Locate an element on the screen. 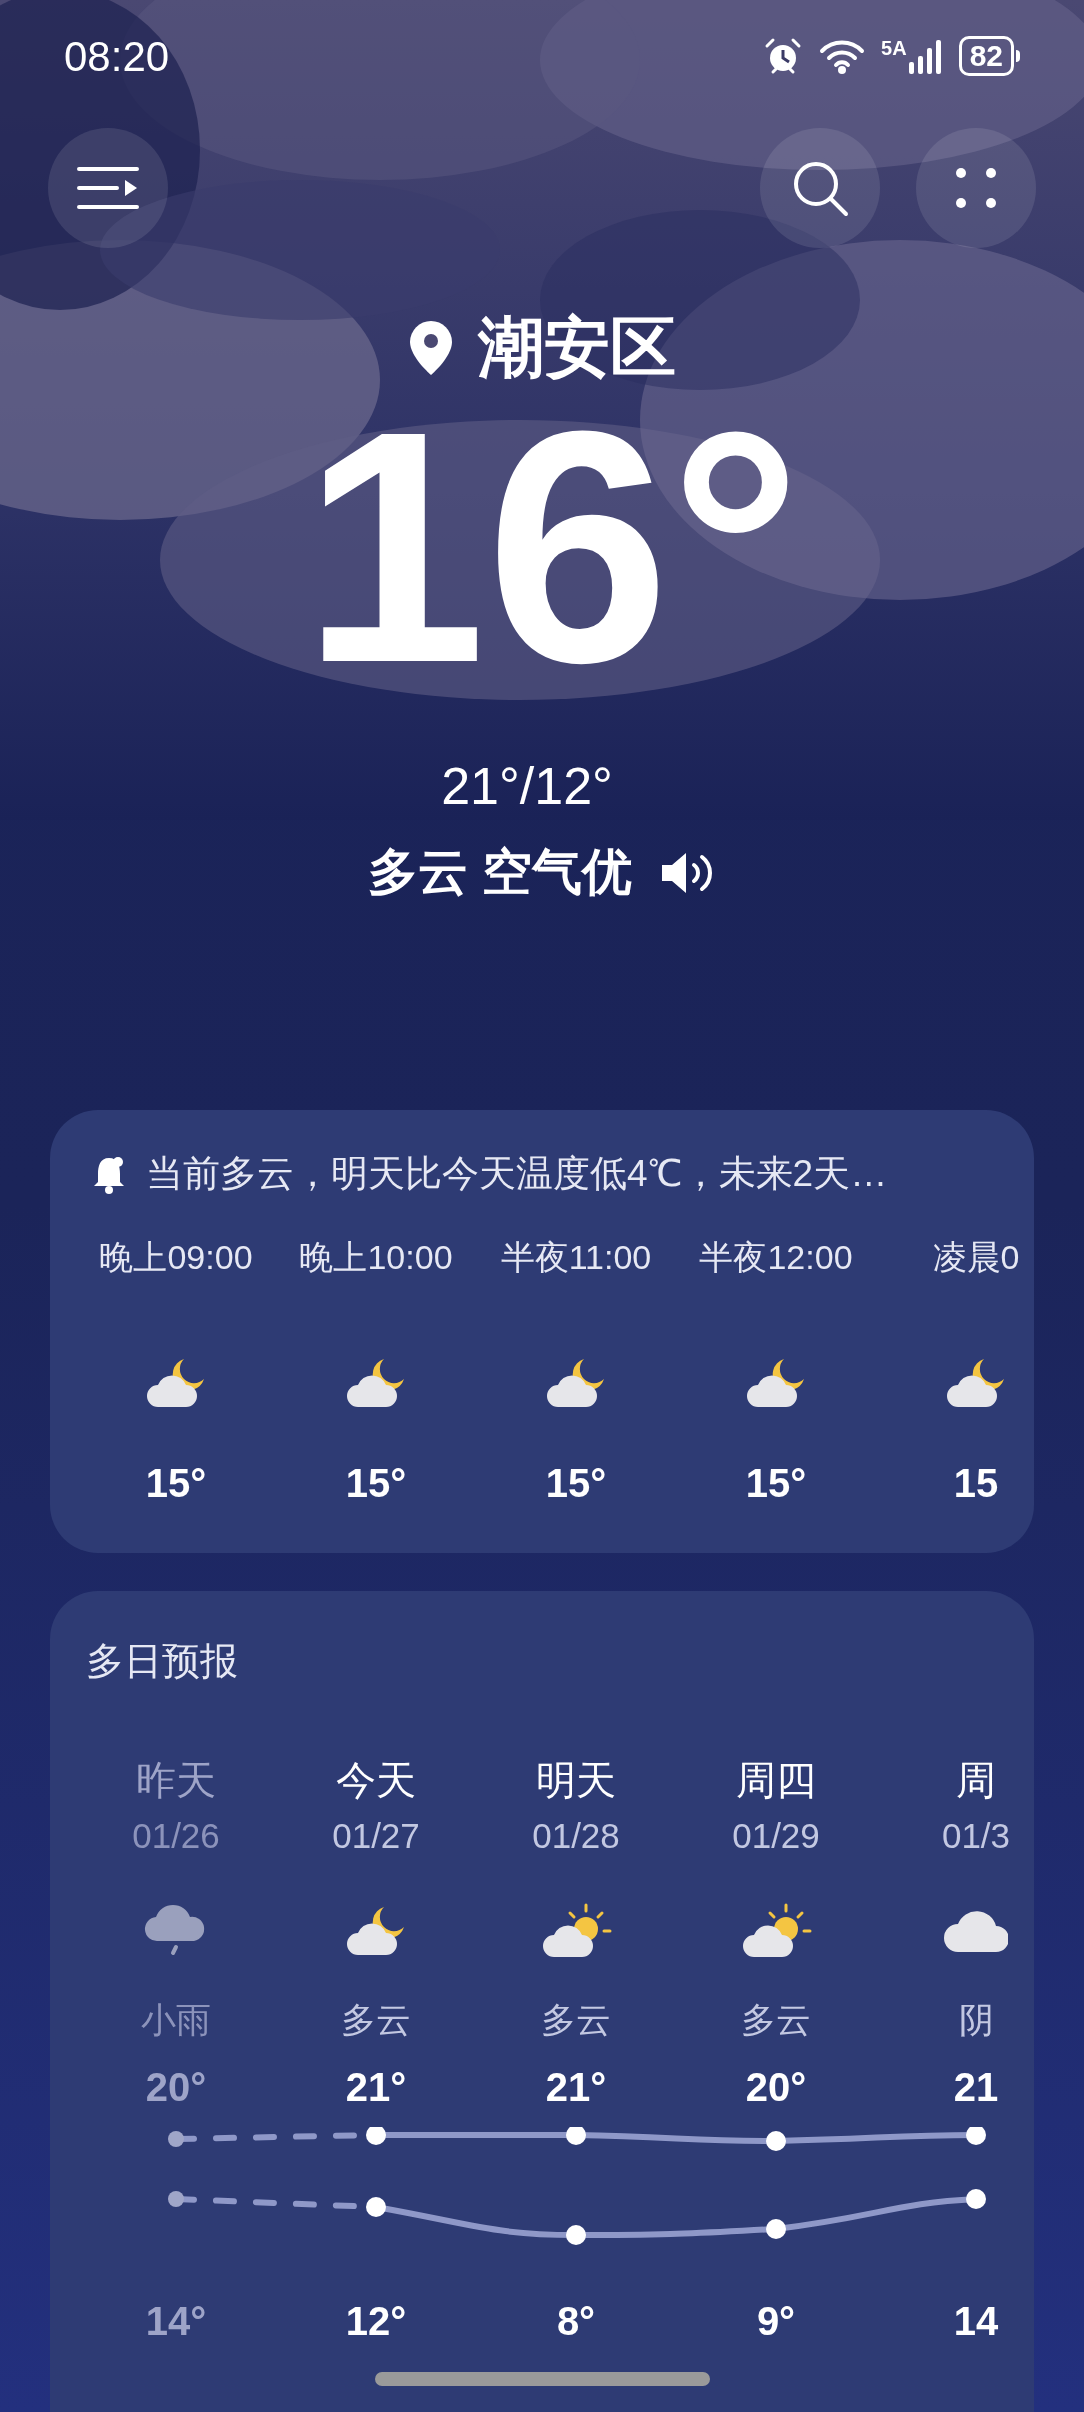 The width and height of the screenshot is (1084, 2412). day-name: 昨天 is located at coordinates (176, 1780).